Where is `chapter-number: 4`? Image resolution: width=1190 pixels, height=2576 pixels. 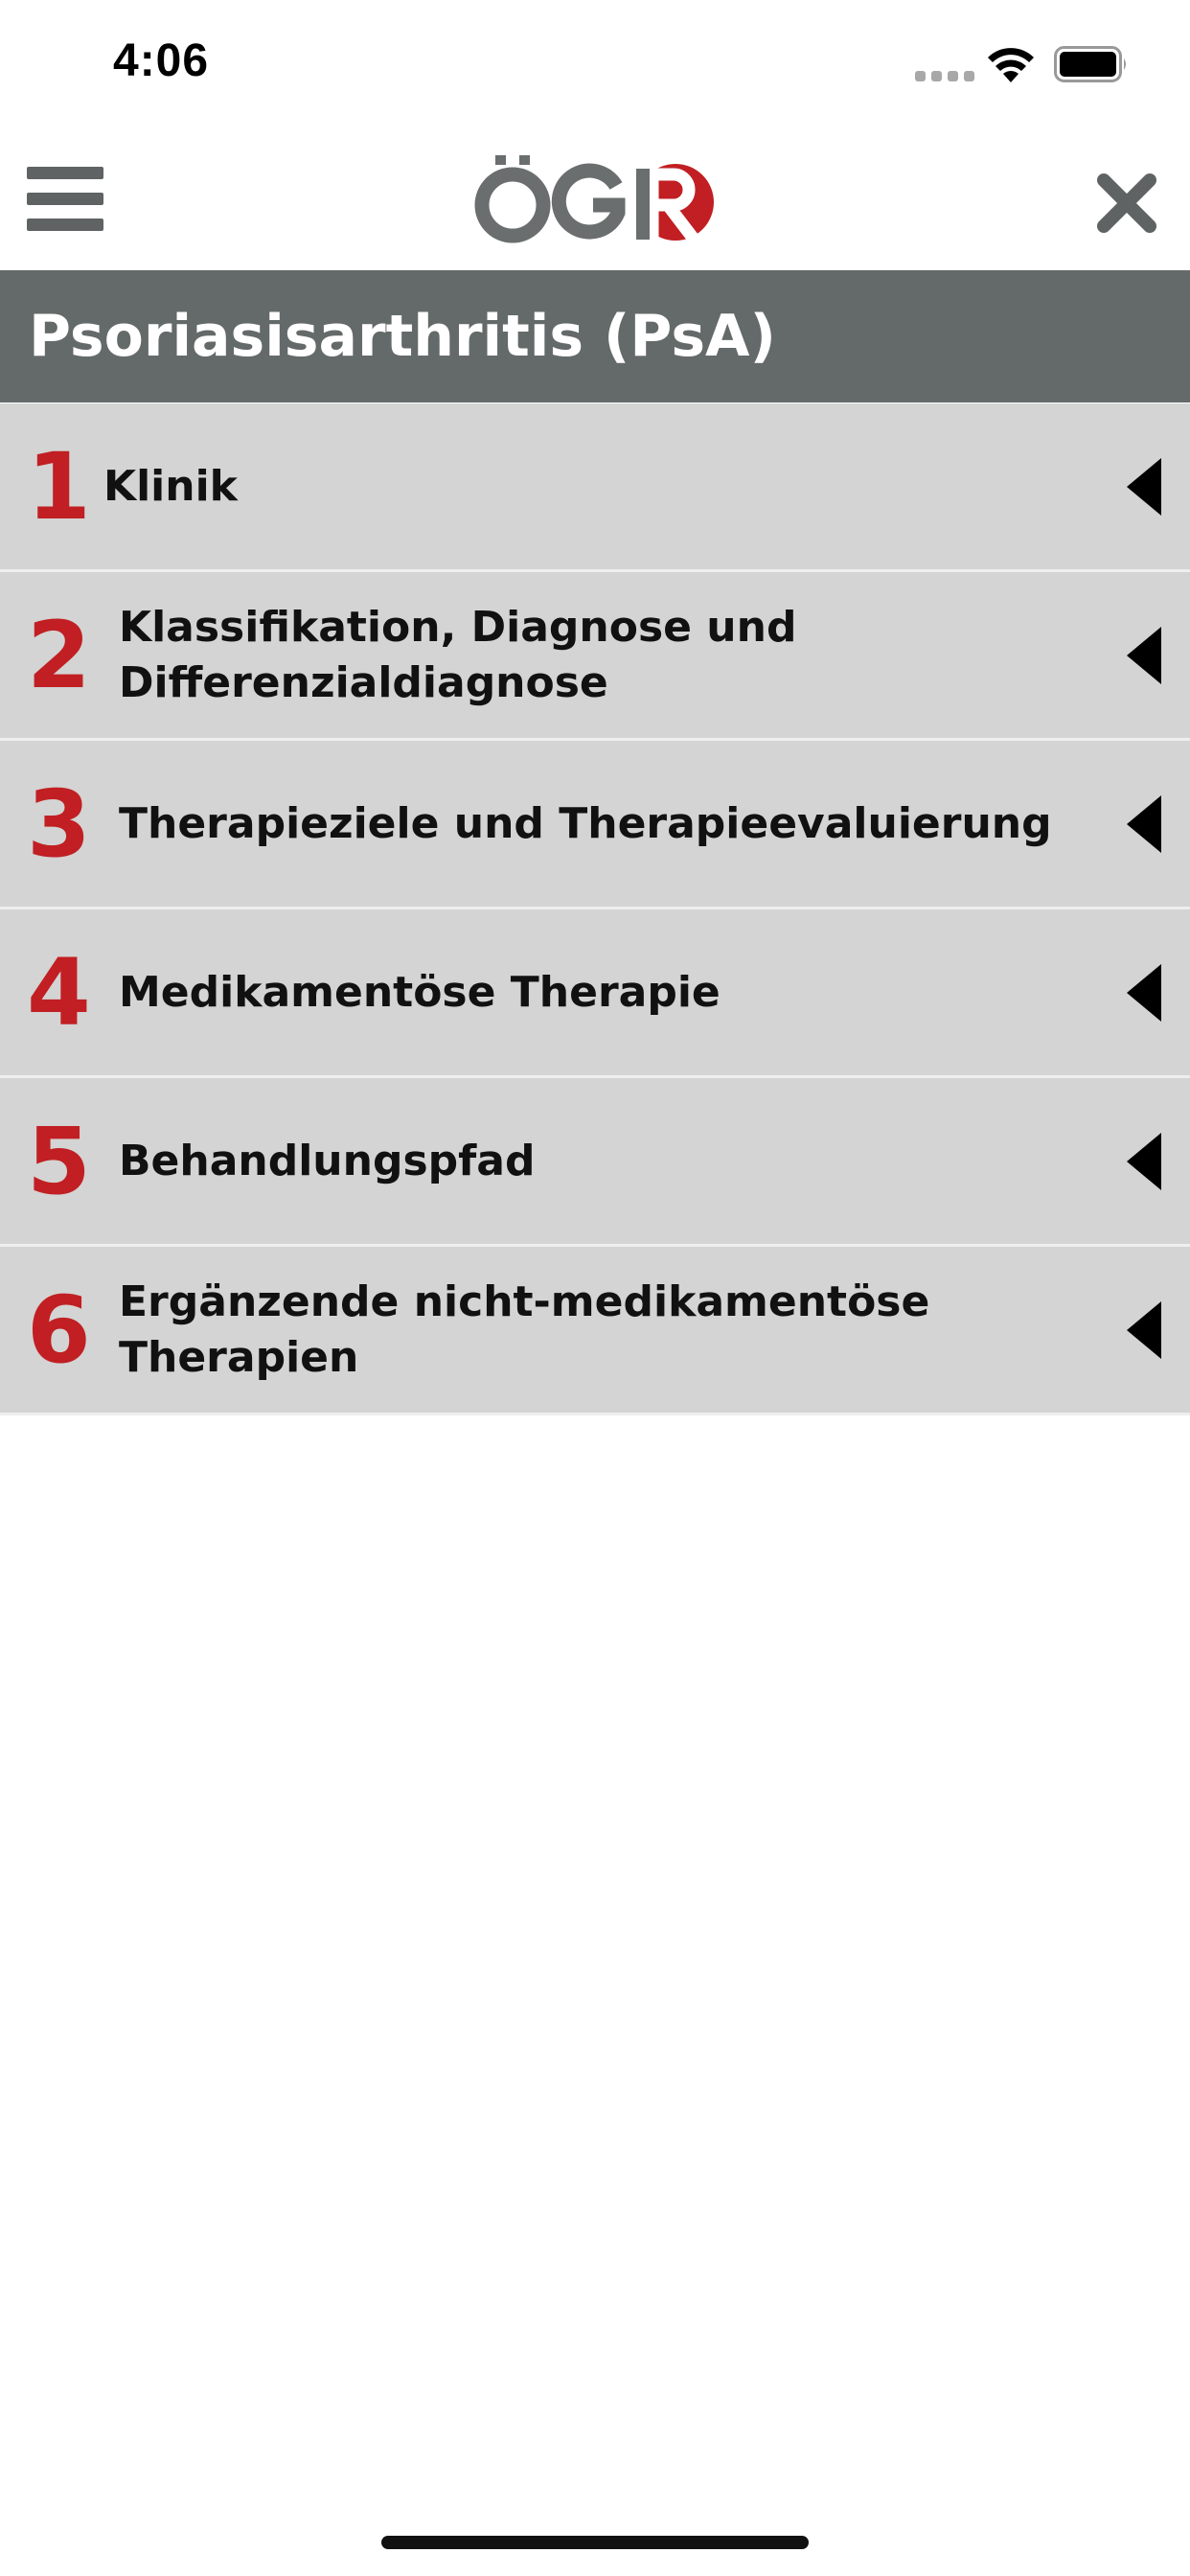 chapter-number: 4 is located at coordinates (59, 992).